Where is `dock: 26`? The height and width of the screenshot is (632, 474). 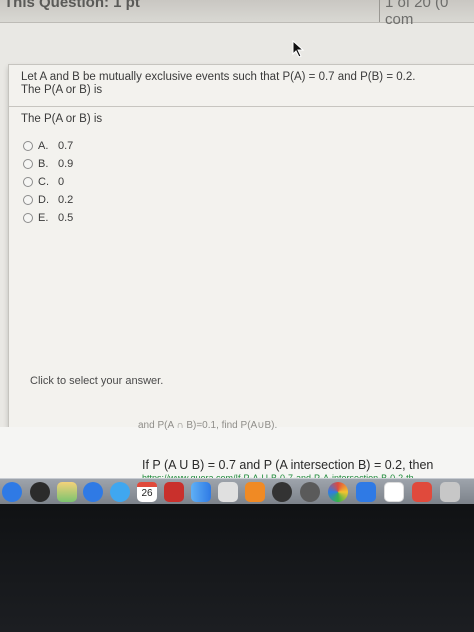
dock: 26 is located at coordinates (237, 491).